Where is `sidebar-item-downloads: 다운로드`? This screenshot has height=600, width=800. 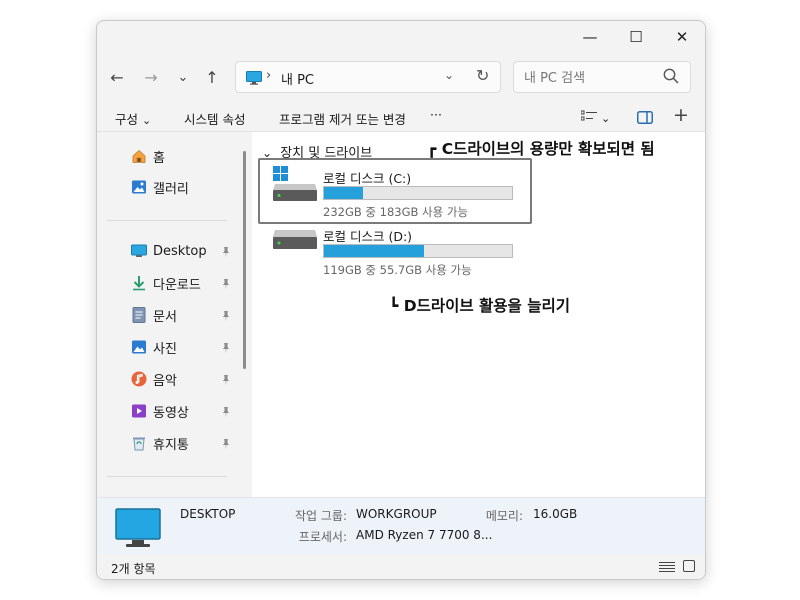 sidebar-item-downloads: 다운로드 is located at coordinates (166, 283).